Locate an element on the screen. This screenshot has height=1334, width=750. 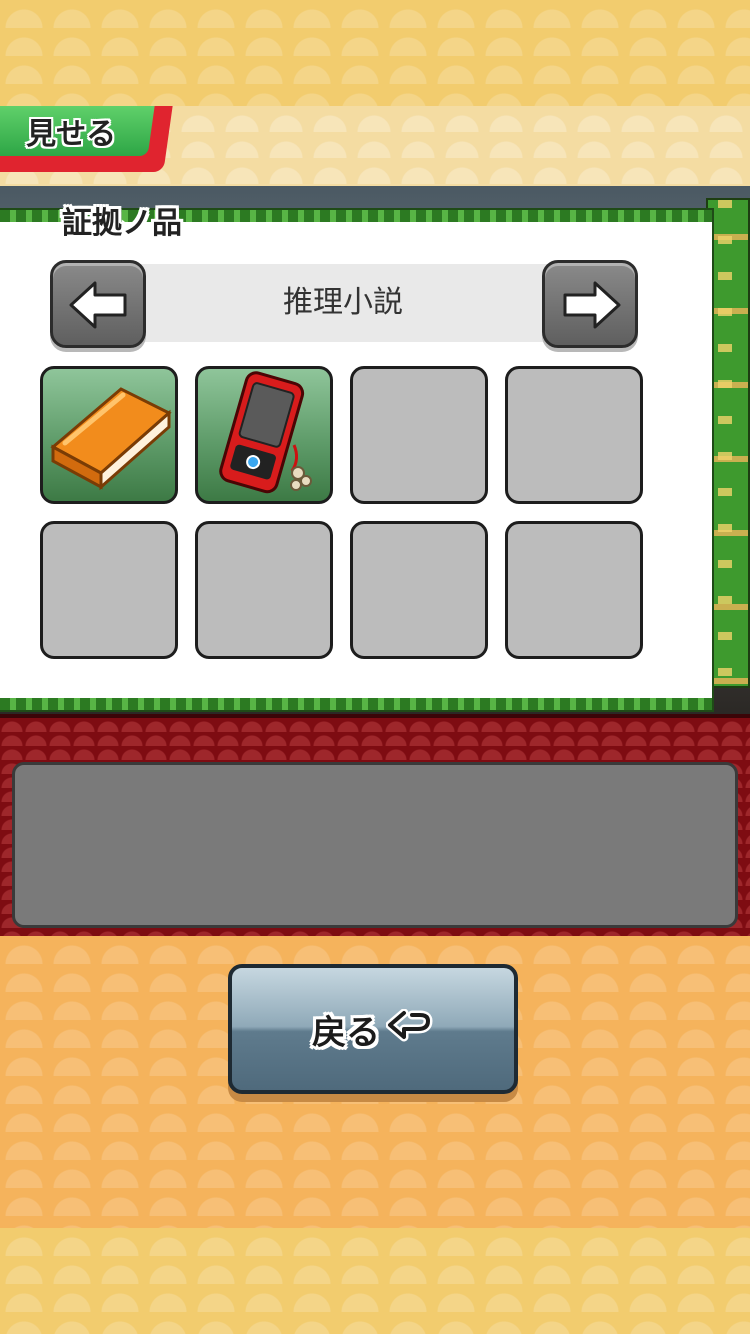
panel-title: 証拠ノ品 is located at coordinates (122, 223).